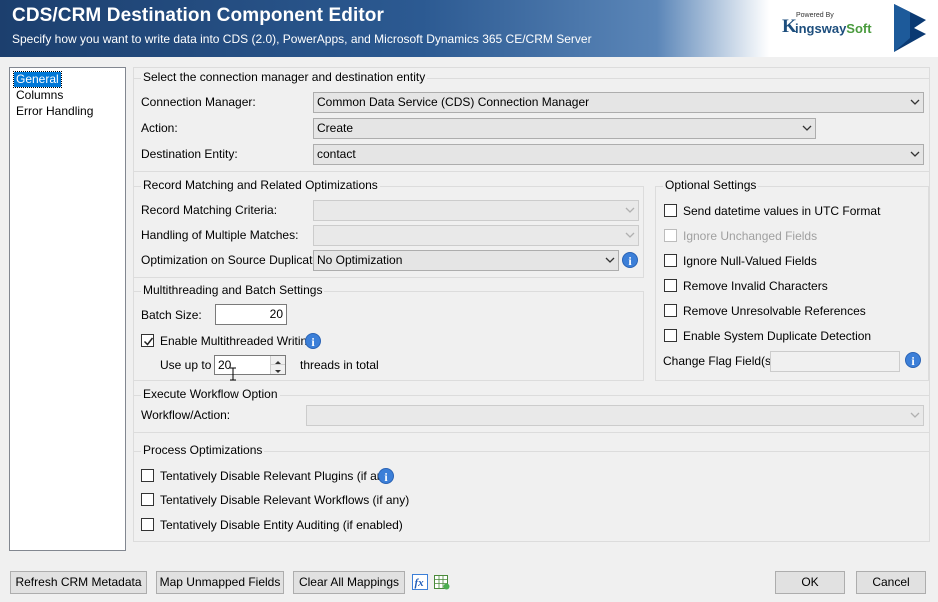 This screenshot has width=938, height=602. What do you see at coordinates (209, 210) in the screenshot?
I see `matching-criteria-label: Record Matching Criteria:` at bounding box center [209, 210].